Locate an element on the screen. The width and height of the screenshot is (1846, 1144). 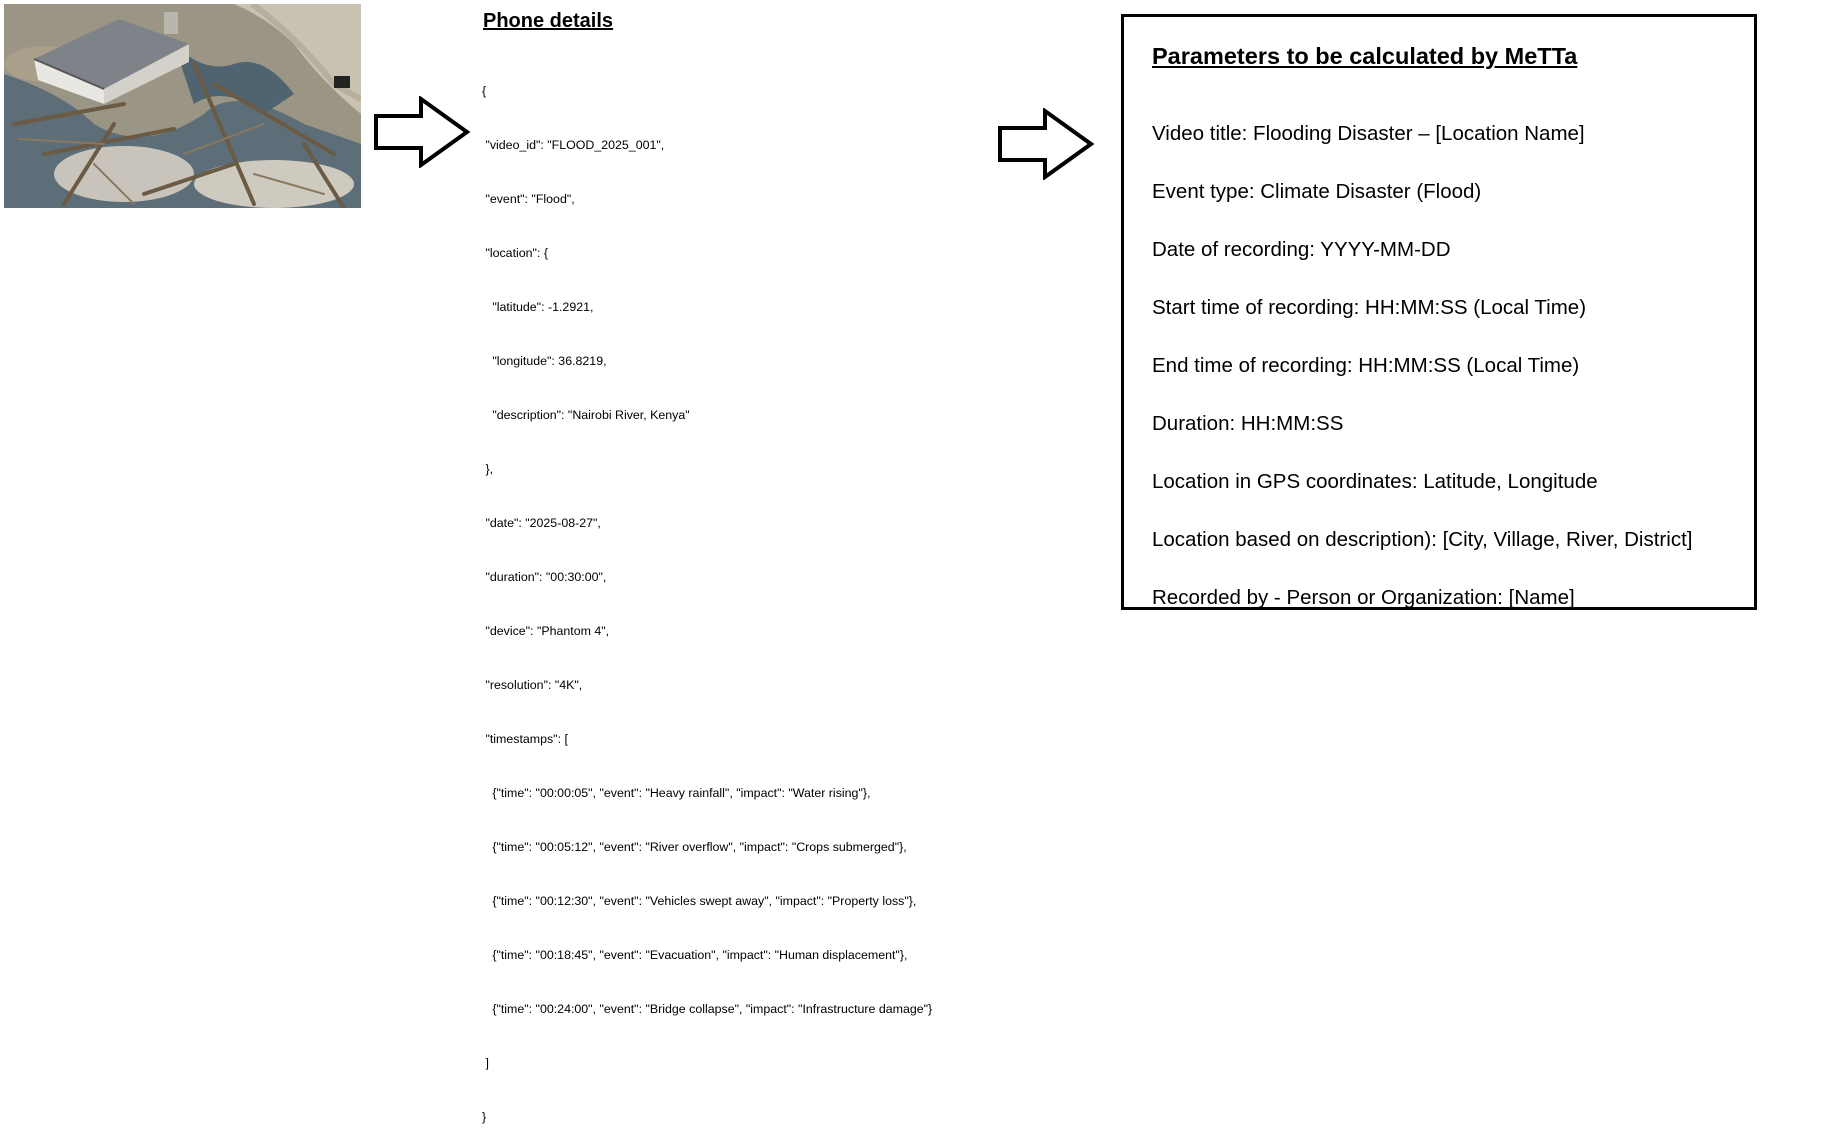
json-line: "resolution": "4K", is located at coordinates (532, 685).